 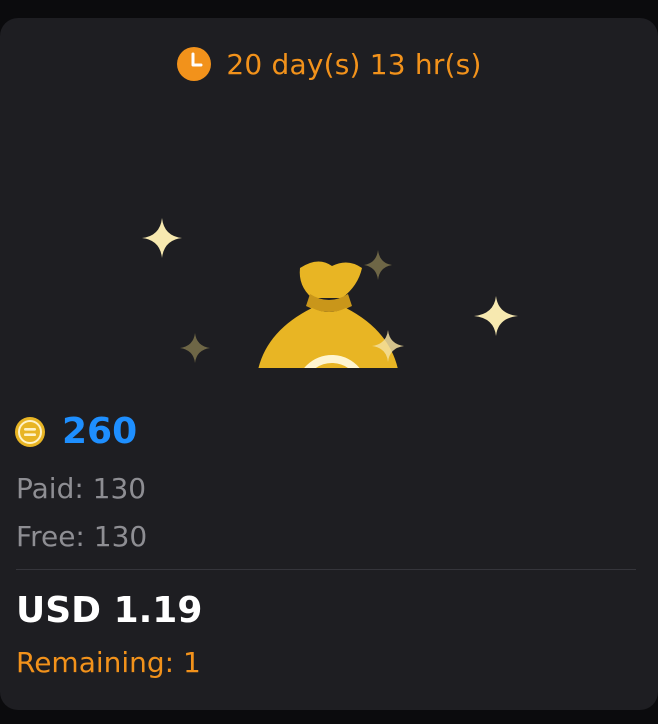 I want to click on free-coins: Free: 130, so click(x=82, y=536).